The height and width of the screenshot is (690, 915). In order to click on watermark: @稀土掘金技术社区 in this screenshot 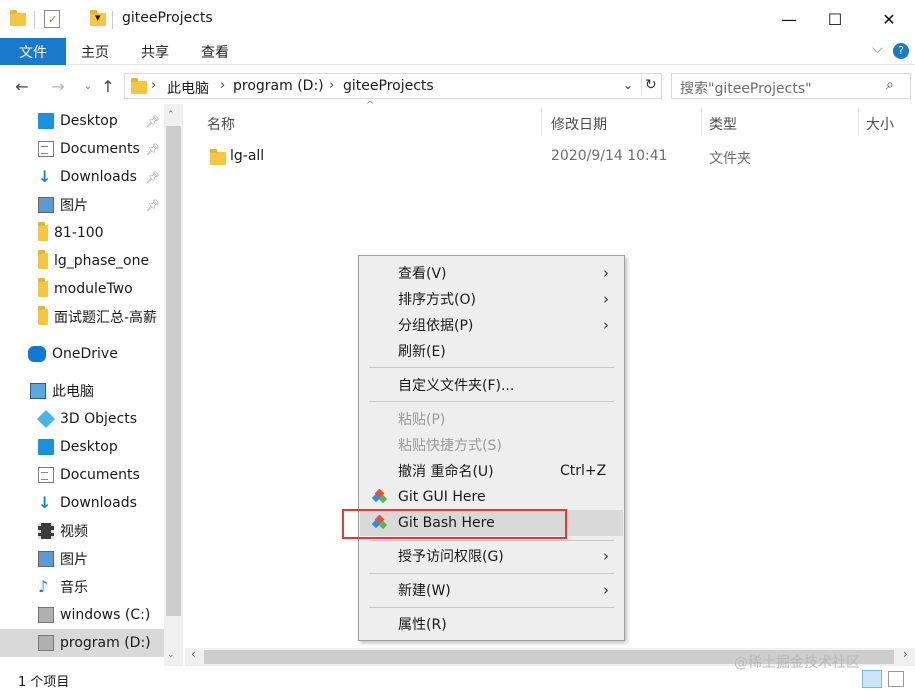, I will do `click(797, 663)`.